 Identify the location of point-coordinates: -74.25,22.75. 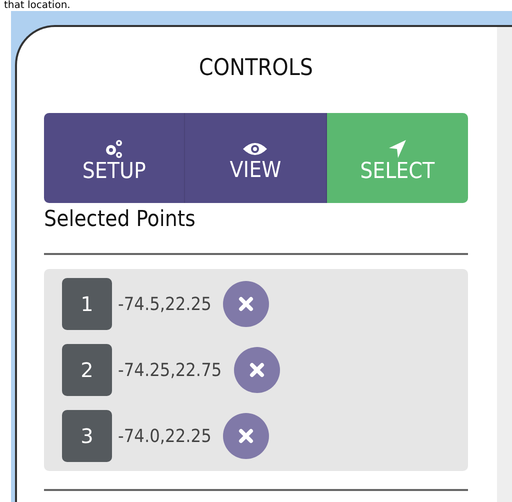
(170, 370).